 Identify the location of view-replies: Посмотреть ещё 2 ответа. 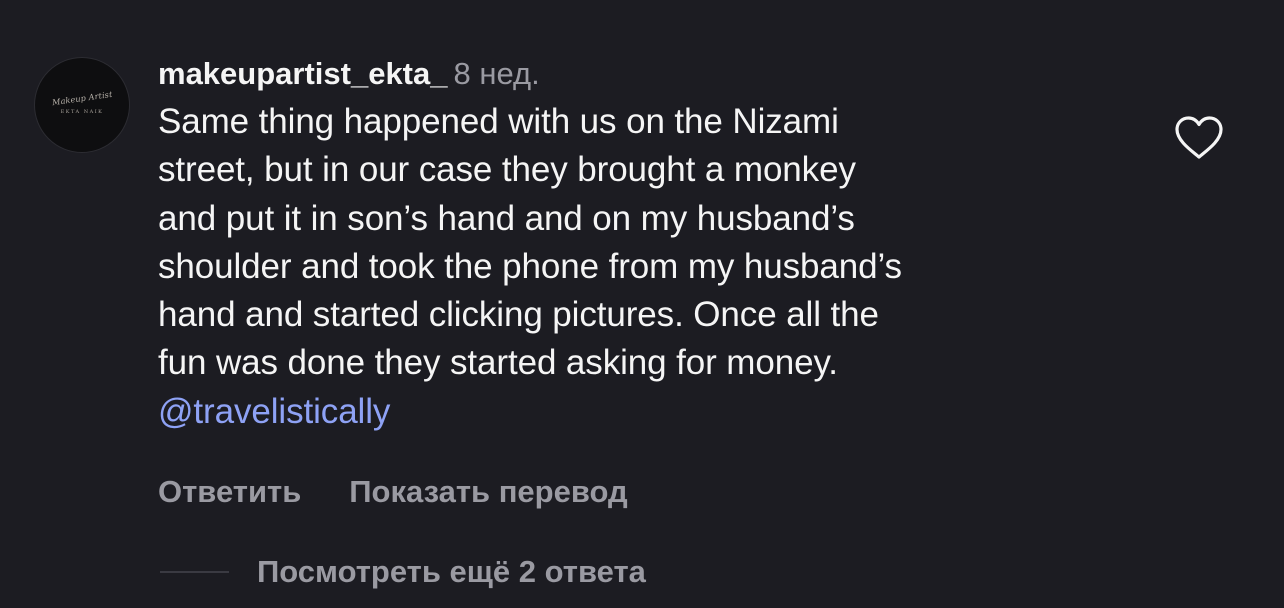
(403, 572).